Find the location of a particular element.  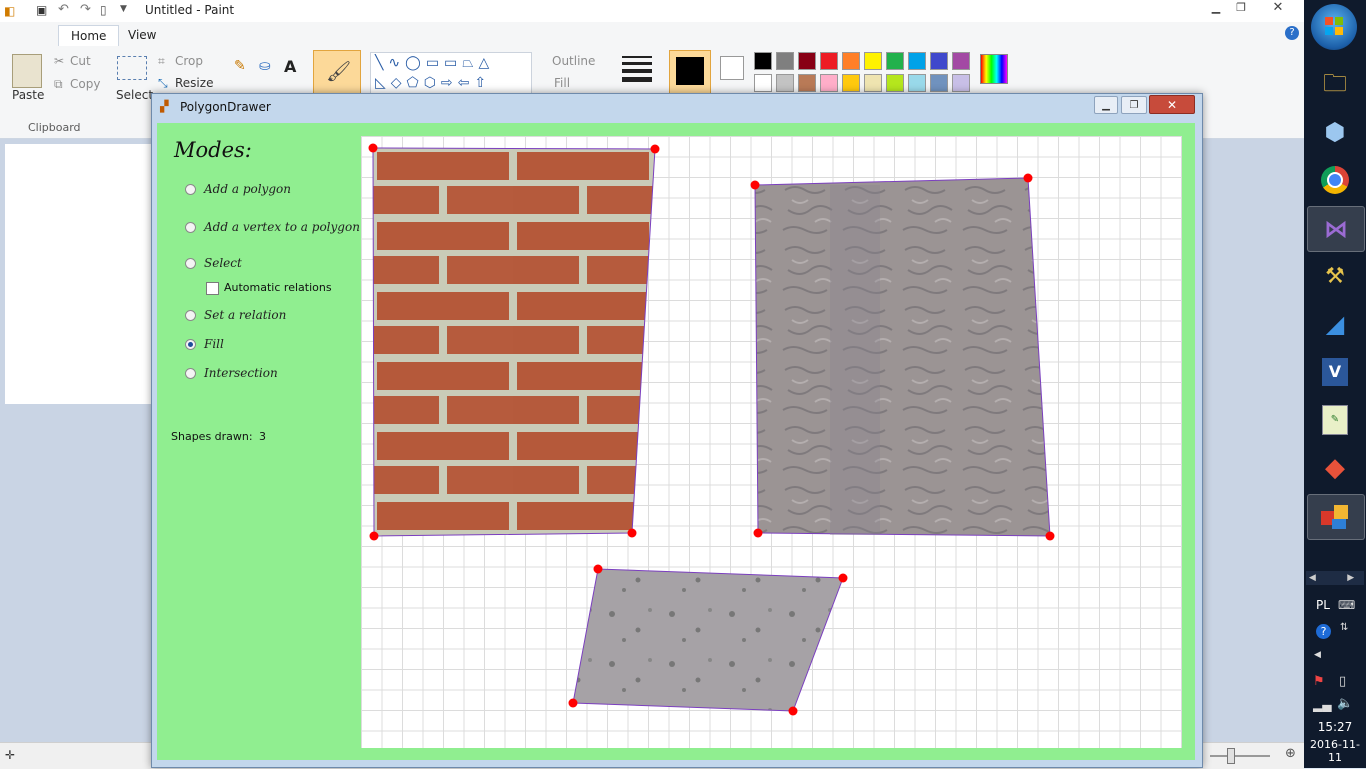

metal-stripe is located at coordinates (855, 360).